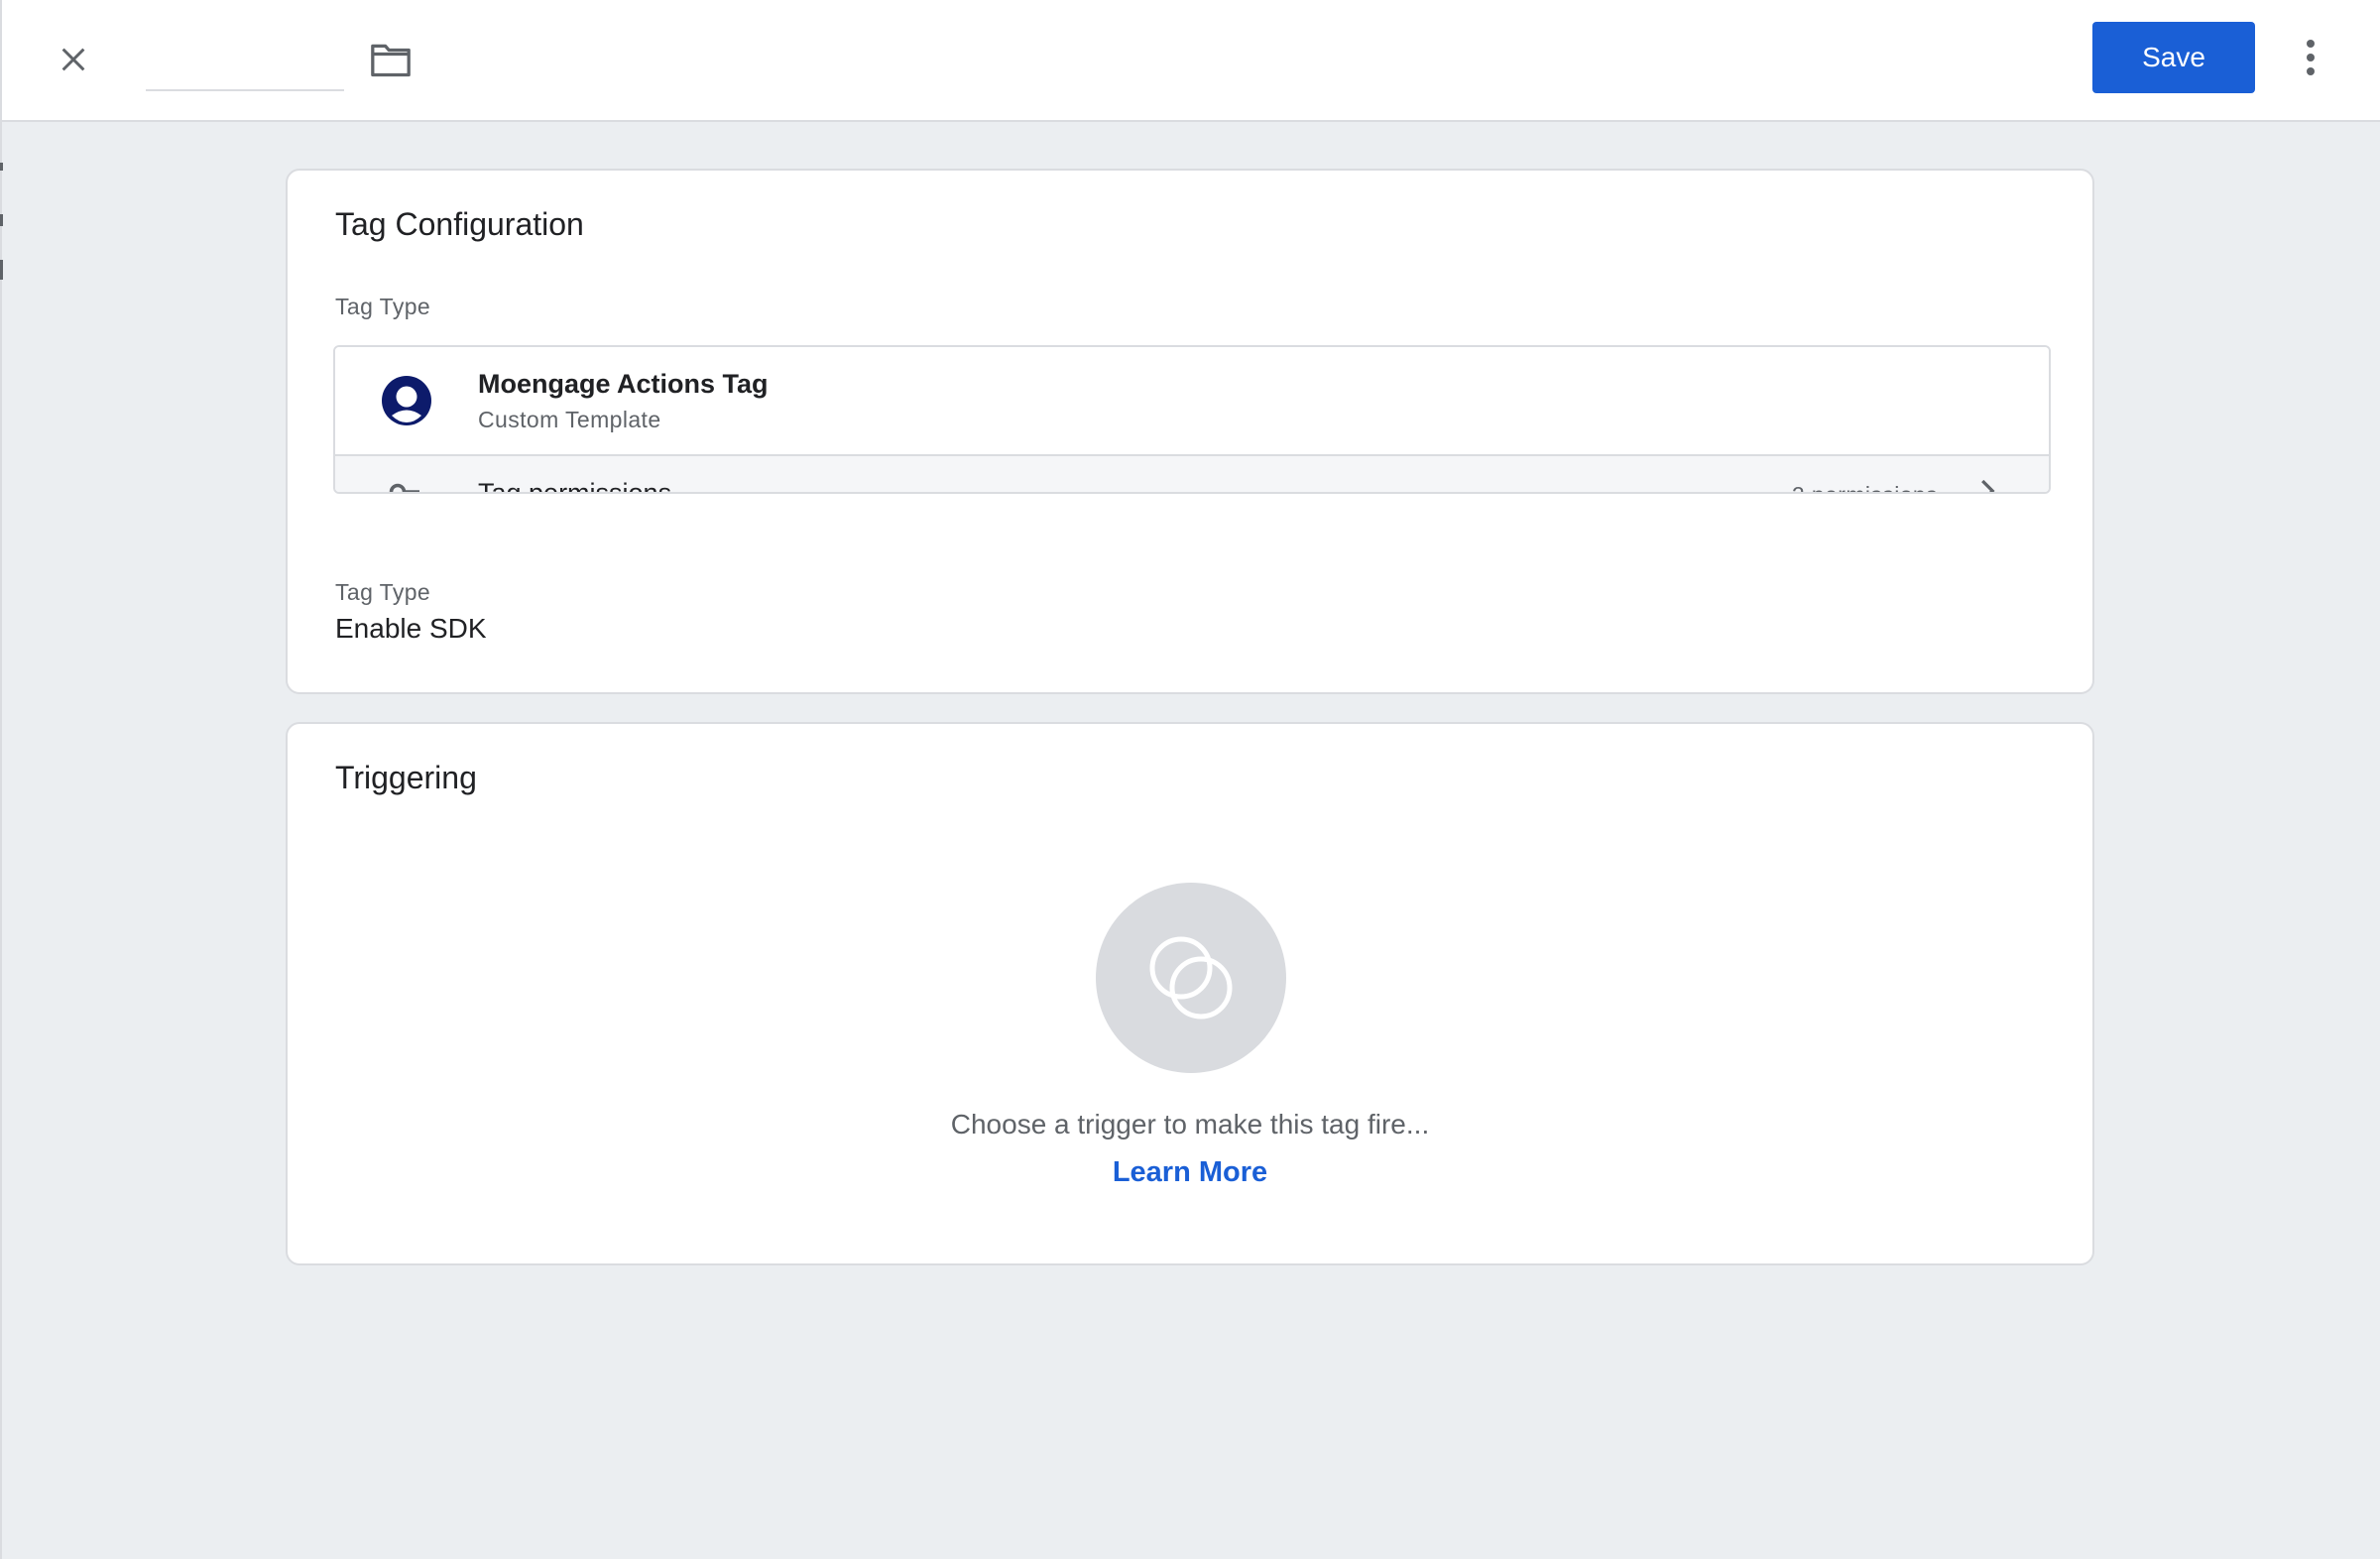 Image resolution: width=2380 pixels, height=1559 pixels. I want to click on card-title: Triggering, so click(406, 777).